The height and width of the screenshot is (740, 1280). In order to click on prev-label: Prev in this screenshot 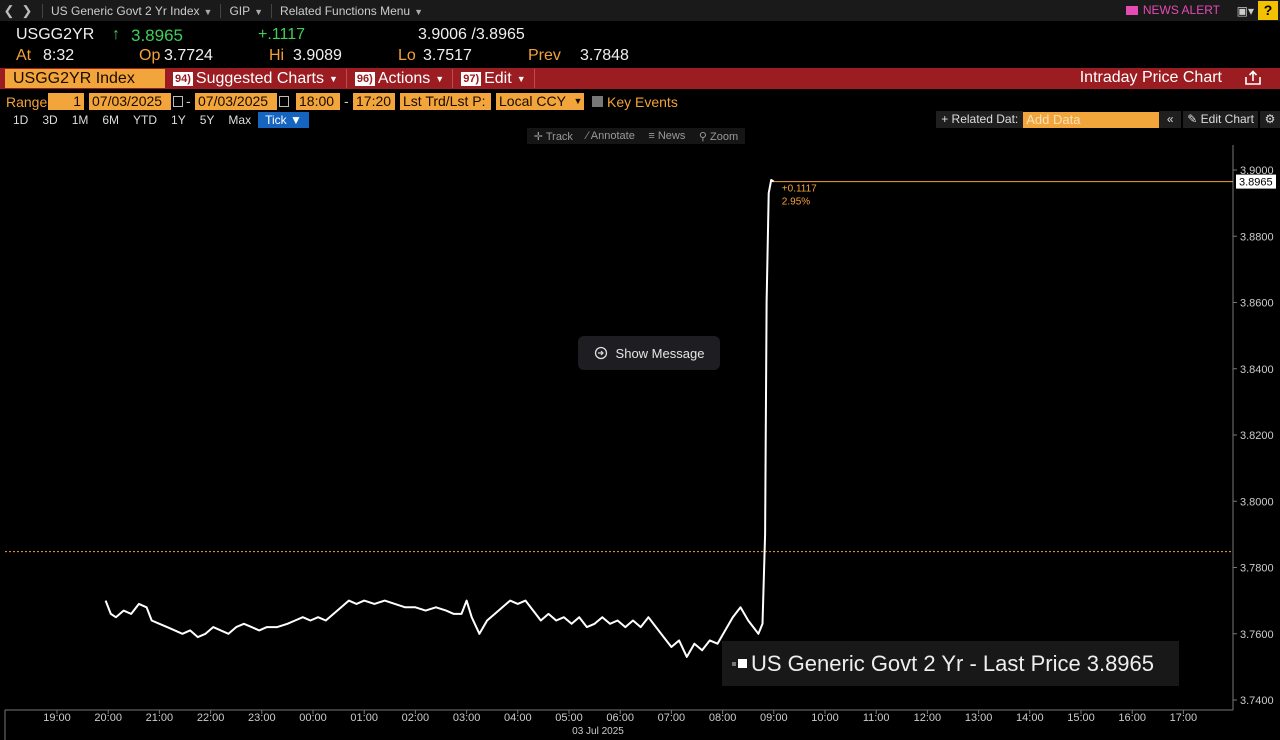, I will do `click(544, 55)`.